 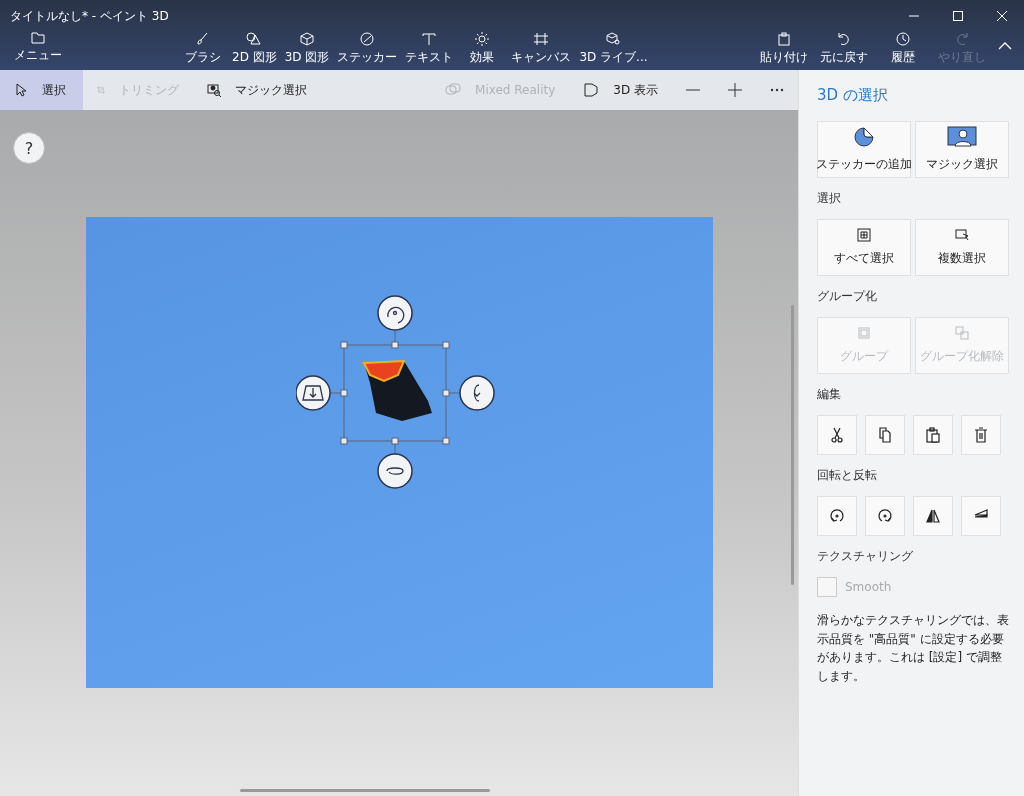 I want to click on history-icon, so click(x=903, y=39).